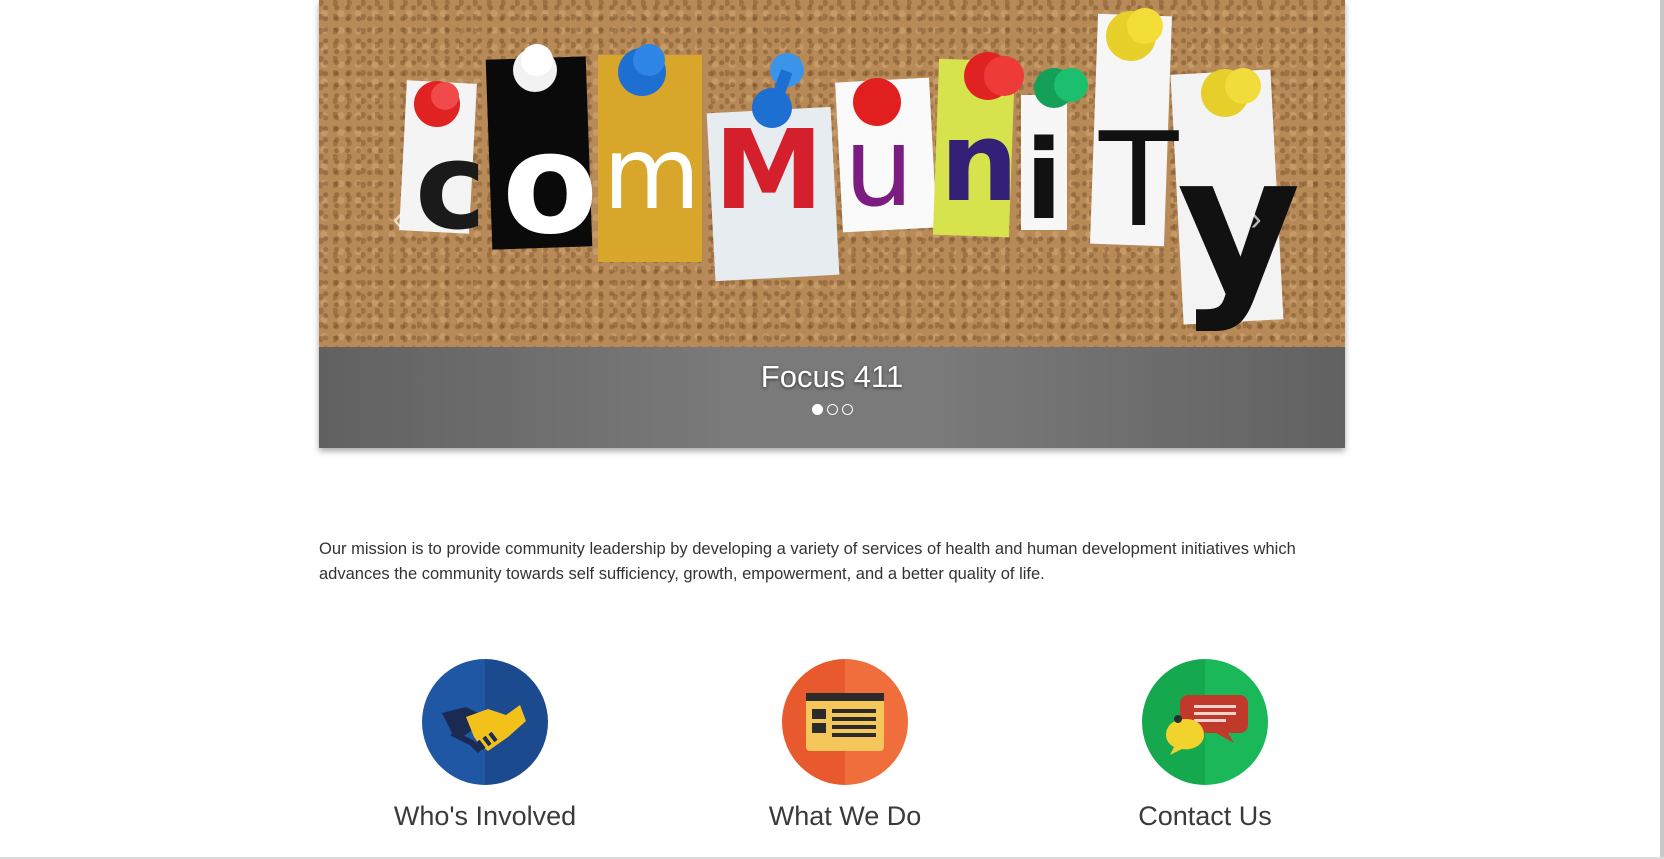 Image resolution: width=1664 pixels, height=859 pixels. Describe the element at coordinates (485, 722) in the screenshot. I see `handshake-icon` at that location.